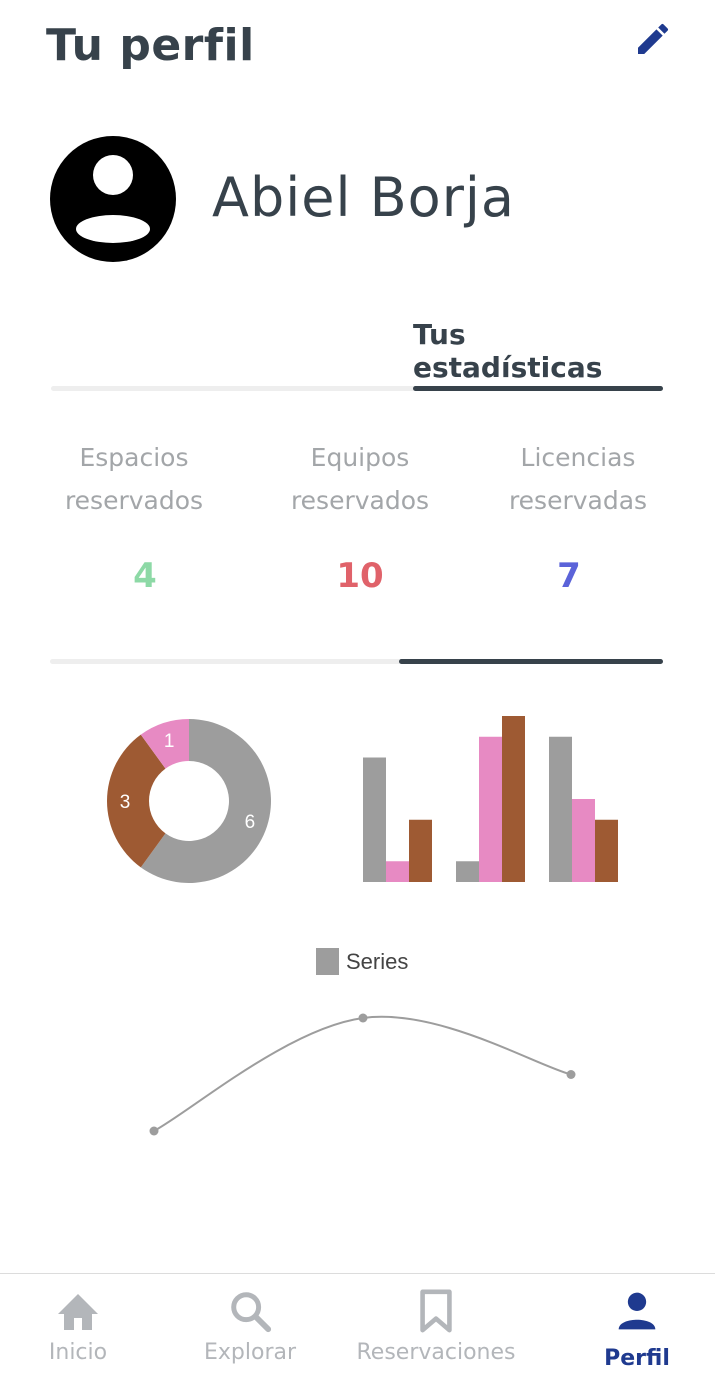 Image resolution: width=715 pixels, height=1375 pixels. I want to click on edit-profile-button, so click(653, 39).